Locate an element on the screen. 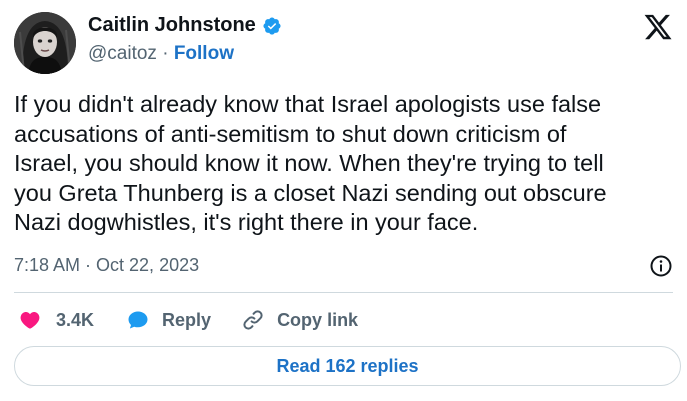 The height and width of the screenshot is (401, 687). avatar-image is located at coordinates (45, 43).